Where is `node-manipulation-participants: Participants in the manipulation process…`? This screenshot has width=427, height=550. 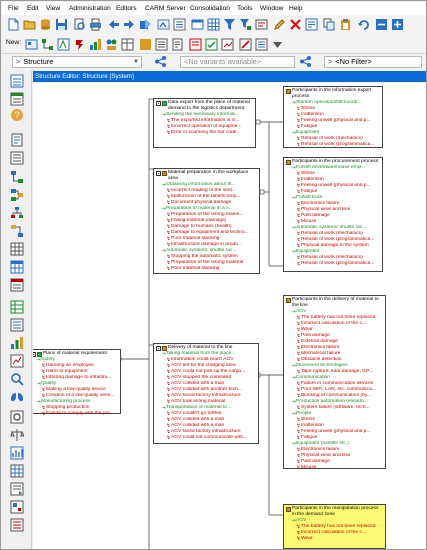
node-manipulation-participants: Participants in the manipulation process… is located at coordinates (334, 526).